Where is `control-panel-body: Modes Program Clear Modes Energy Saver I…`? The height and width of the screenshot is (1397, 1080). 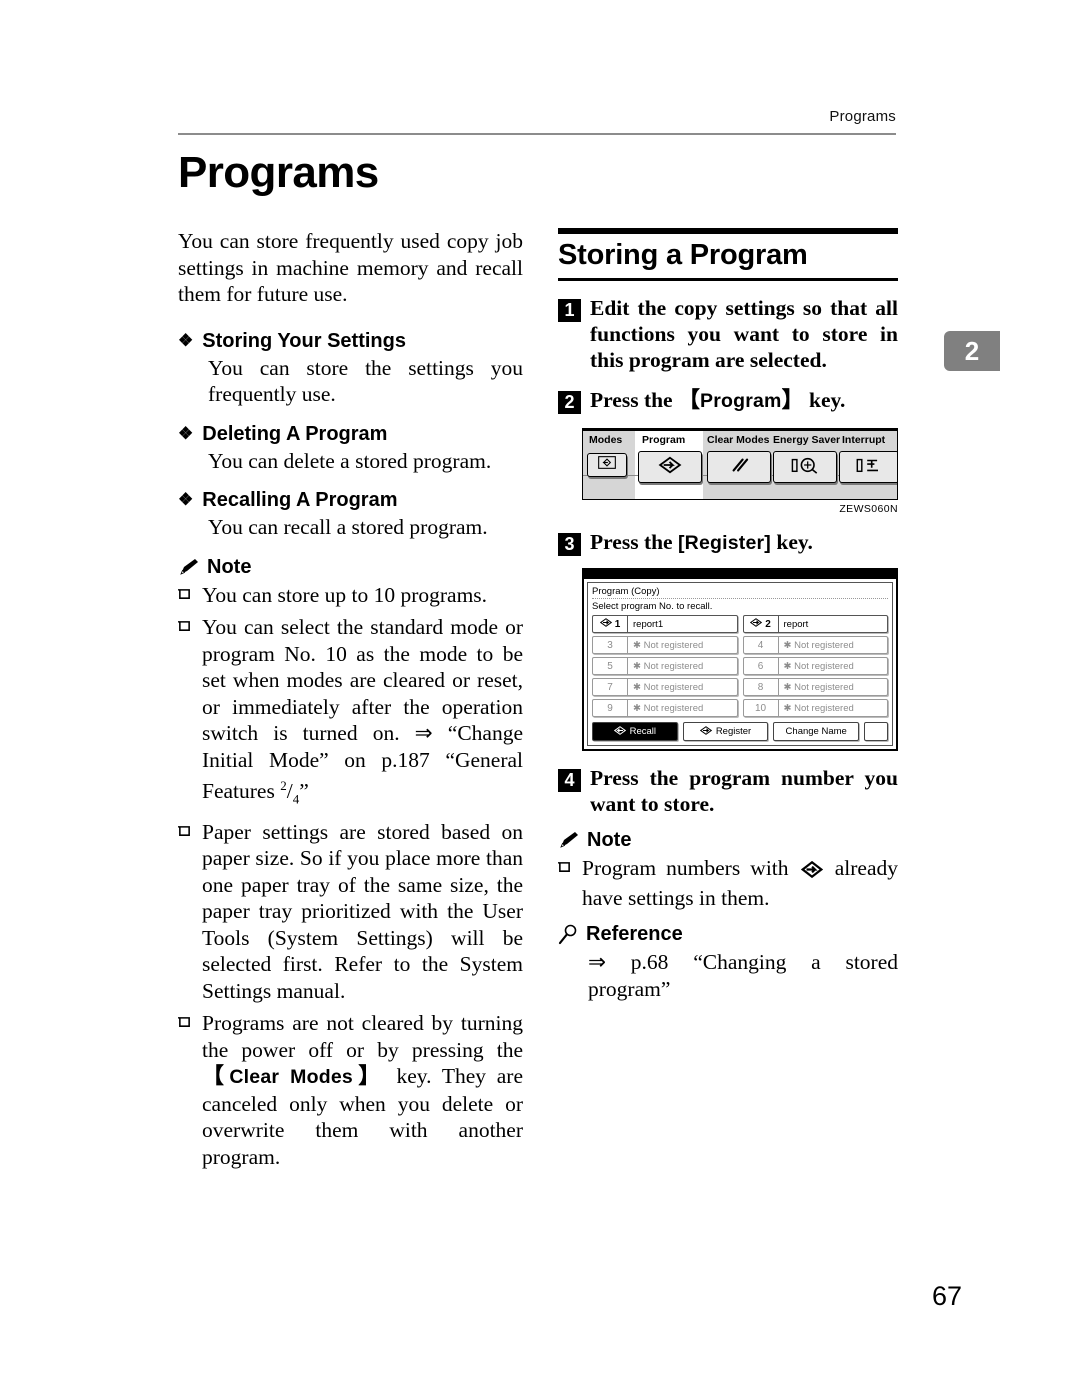 control-panel-body: Modes Program Clear Modes Energy Saver I… is located at coordinates (740, 464).